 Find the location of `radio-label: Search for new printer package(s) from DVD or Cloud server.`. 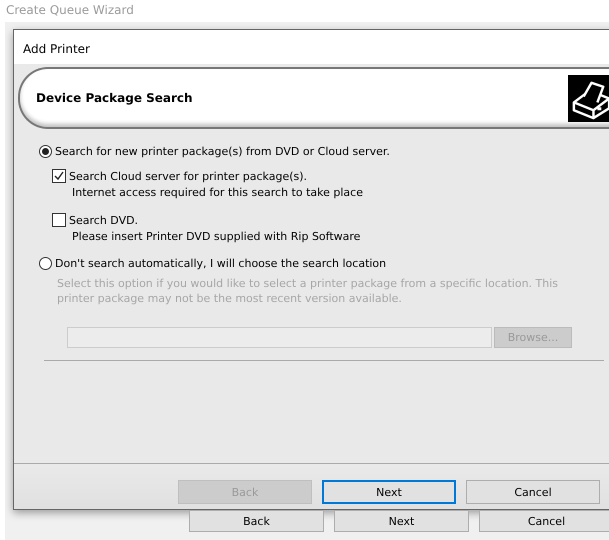

radio-label: Search for new printer package(s) from DVD or Cloud server. is located at coordinates (222, 151).